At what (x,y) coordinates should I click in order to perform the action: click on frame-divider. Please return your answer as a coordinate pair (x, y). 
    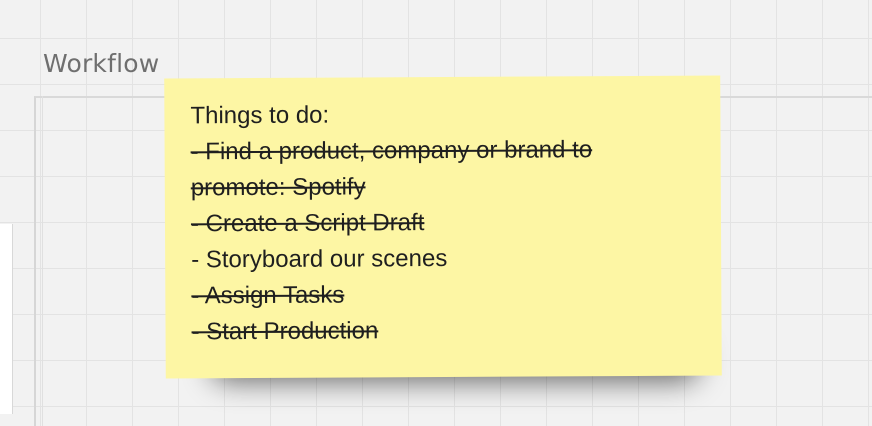
    Looking at the image, I should click on (42, 261).